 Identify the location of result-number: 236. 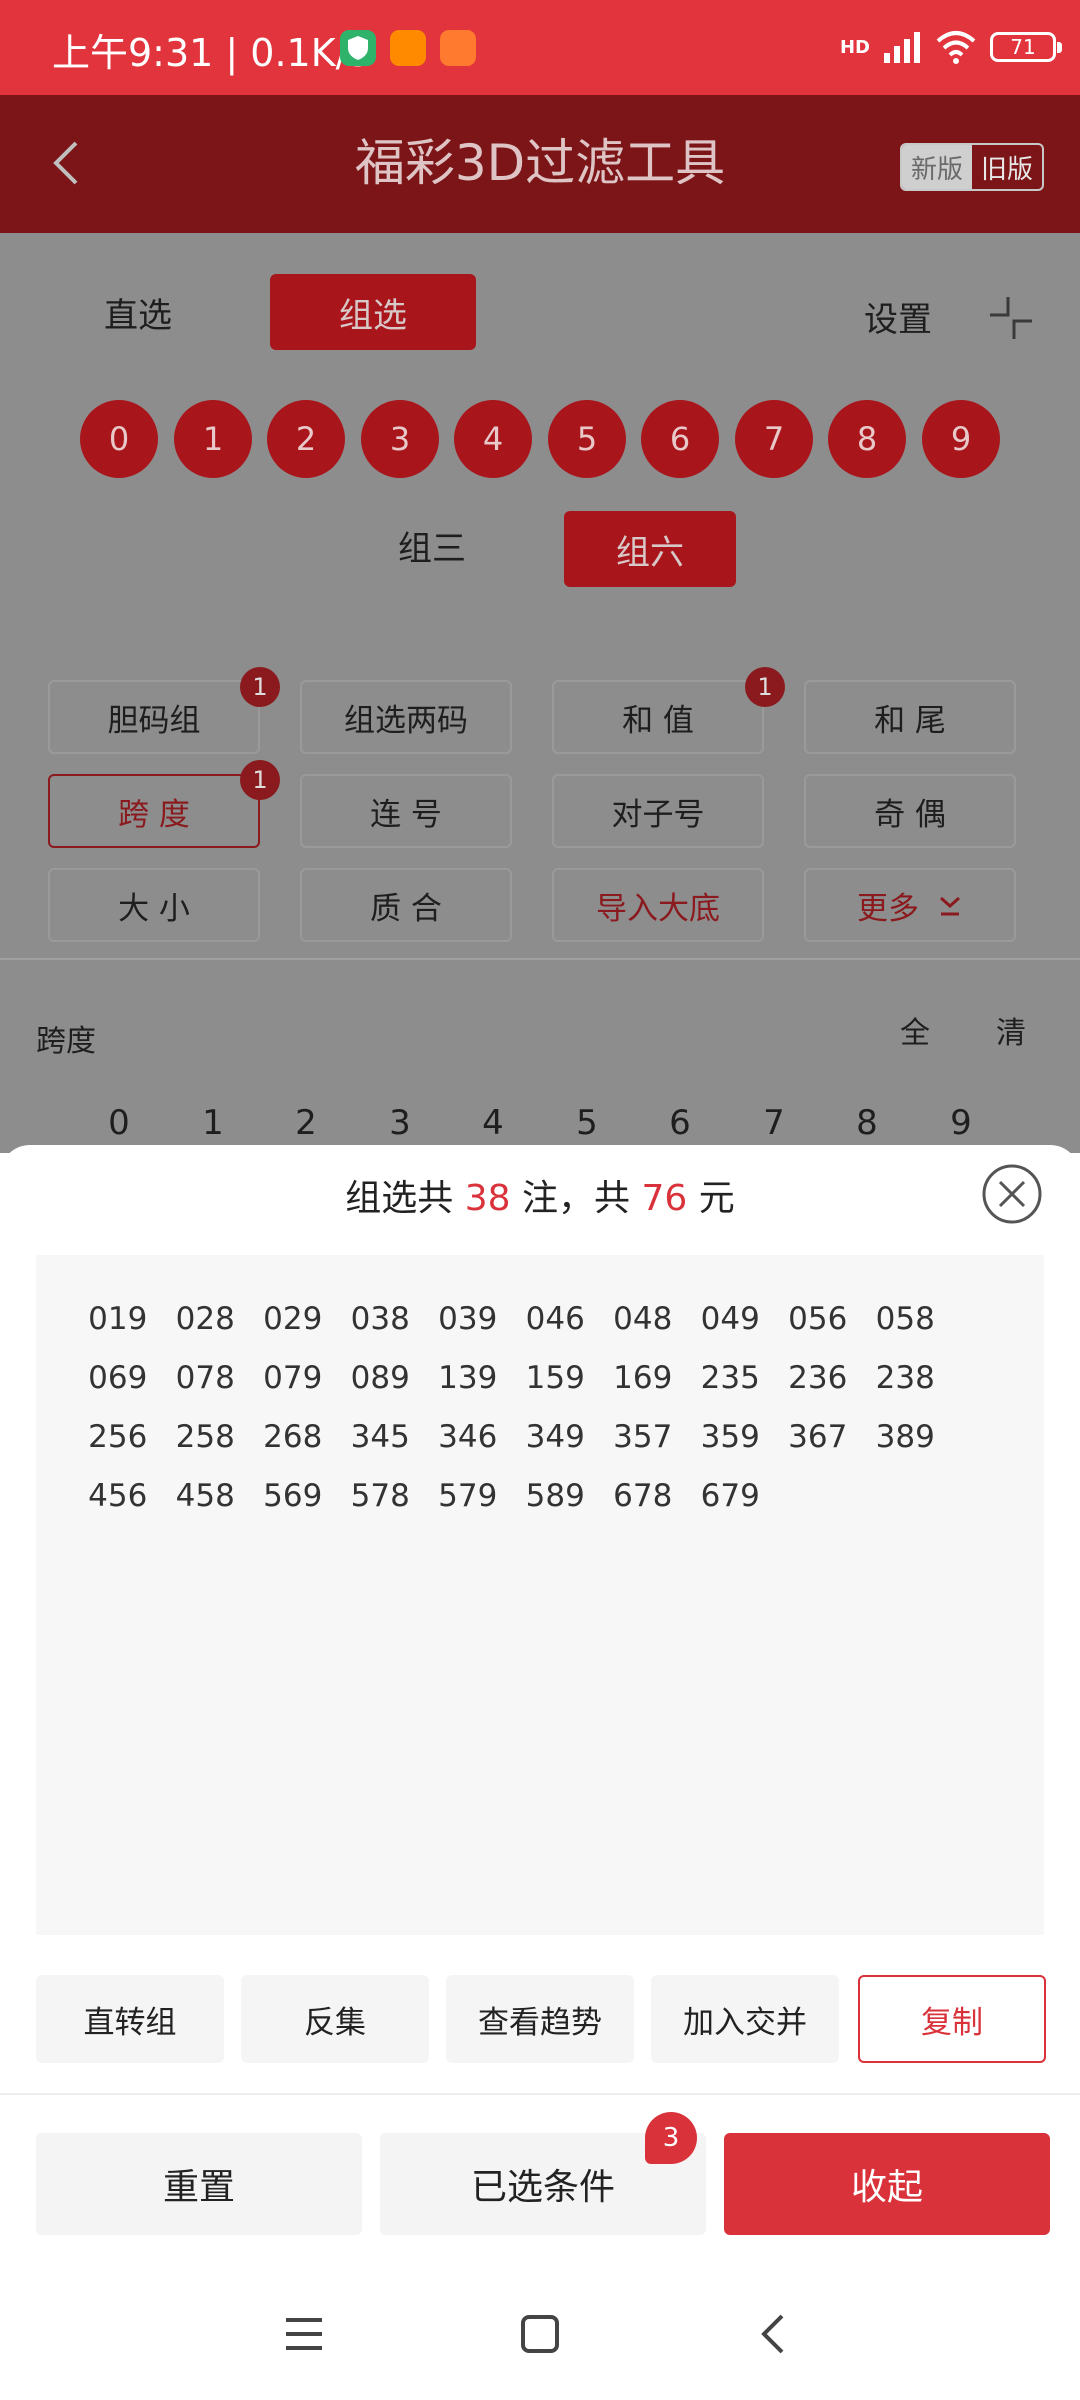
(818, 1378).